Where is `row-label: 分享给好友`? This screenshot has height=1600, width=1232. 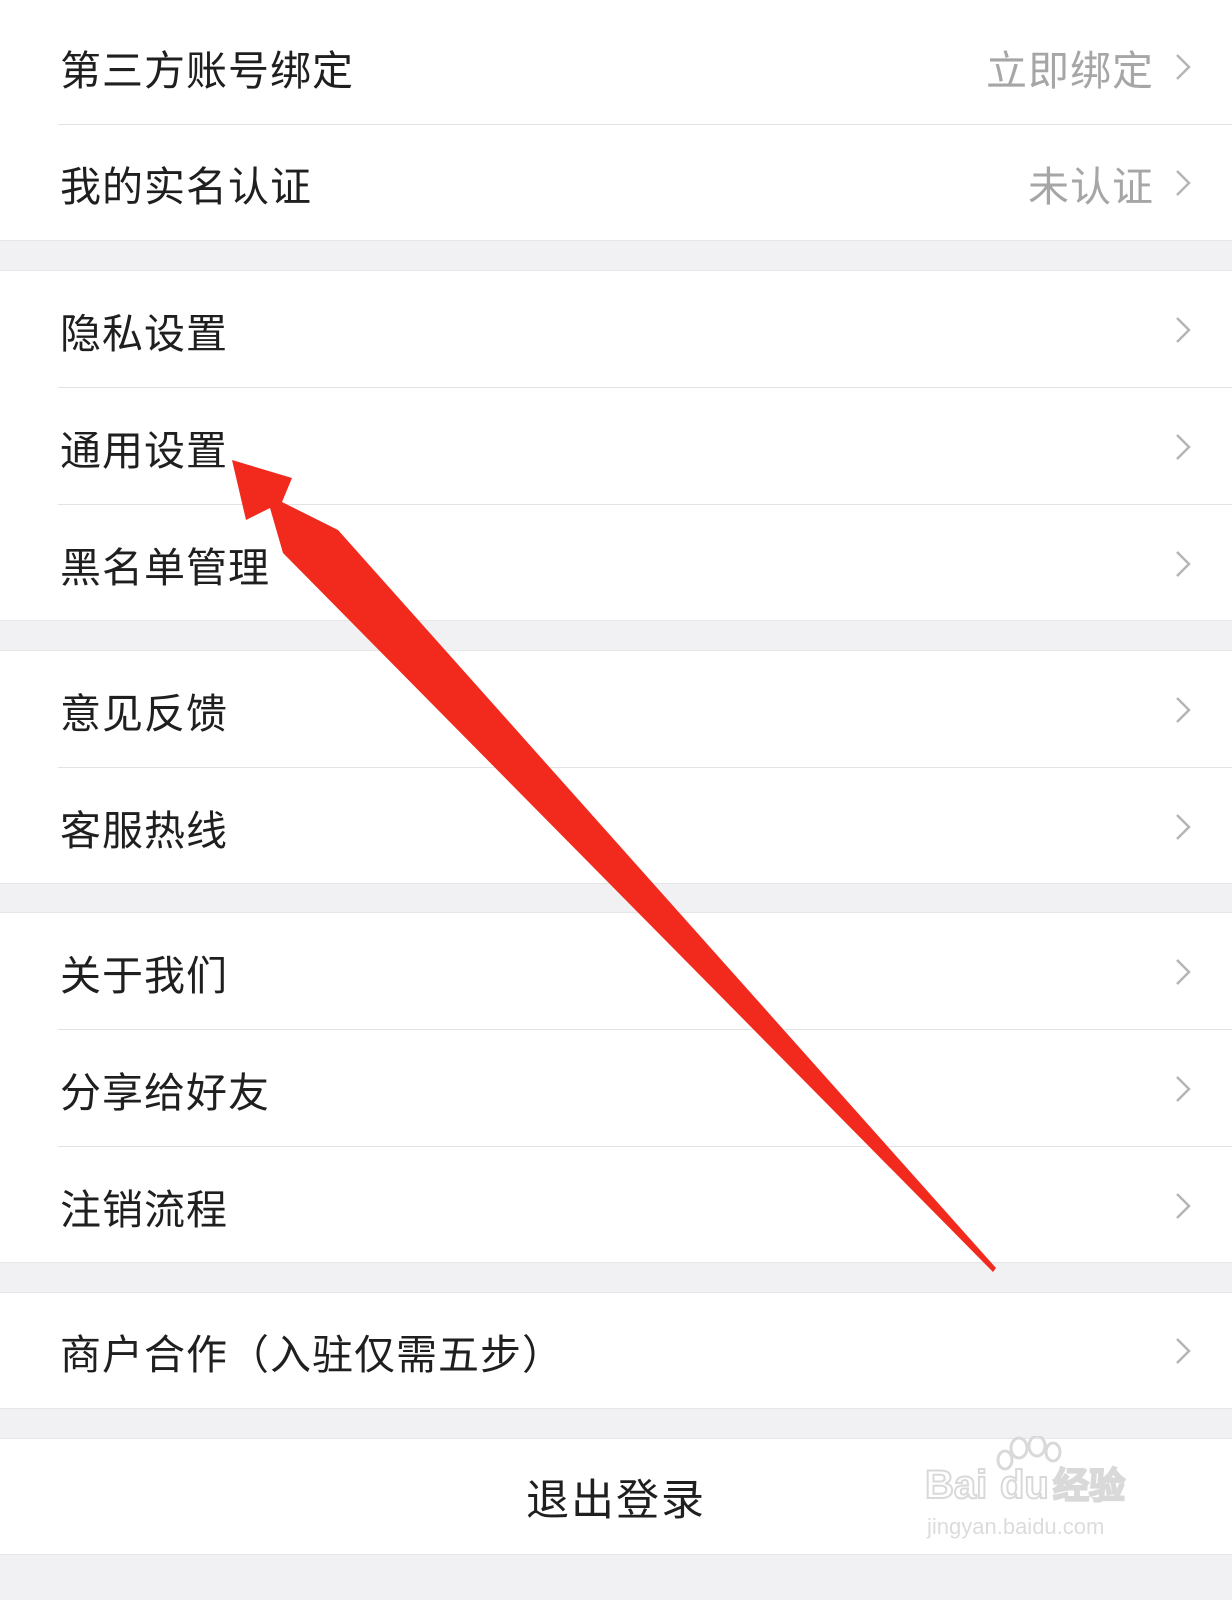
row-label: 分享给好友 is located at coordinates (165, 1092).